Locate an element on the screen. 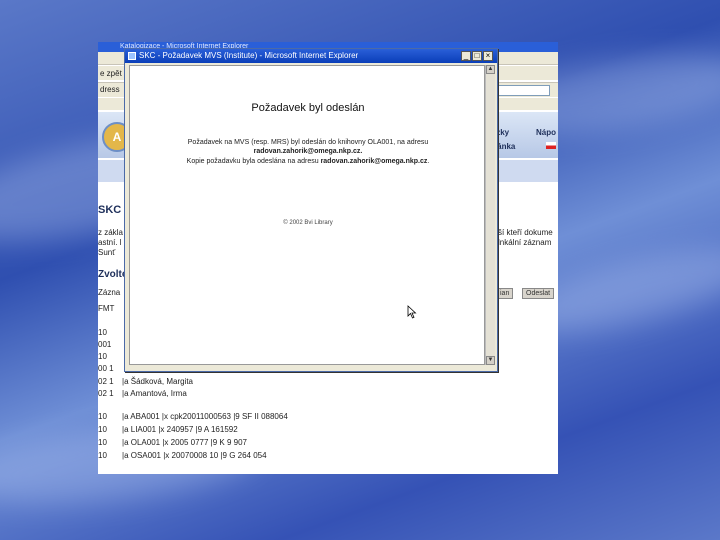  bg-back-label: e zpět is located at coordinates (111, 74).